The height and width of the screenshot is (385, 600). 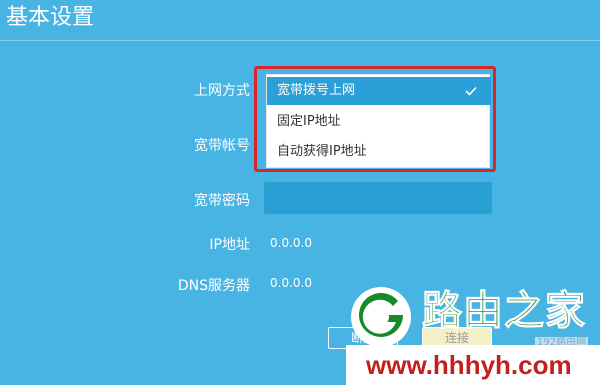 I want to click on page-title: 基本设置, so click(x=50, y=17).